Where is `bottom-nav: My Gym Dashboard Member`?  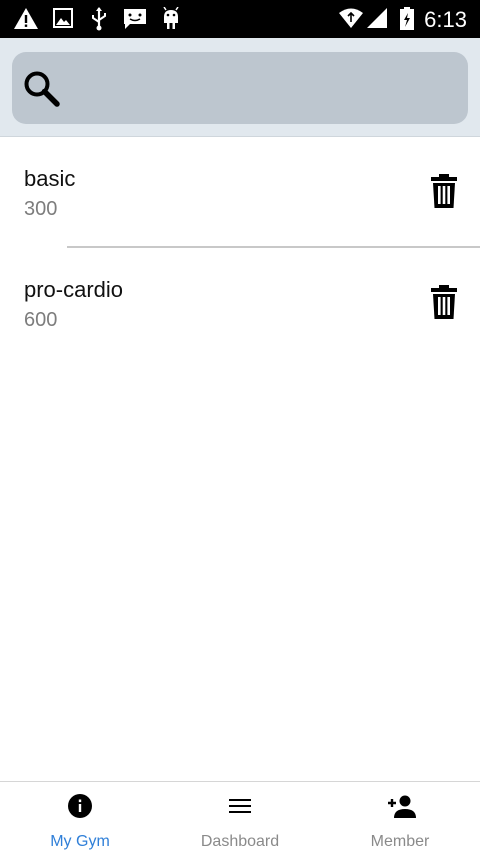
bottom-nav: My Gym Dashboard Member is located at coordinates (240, 817).